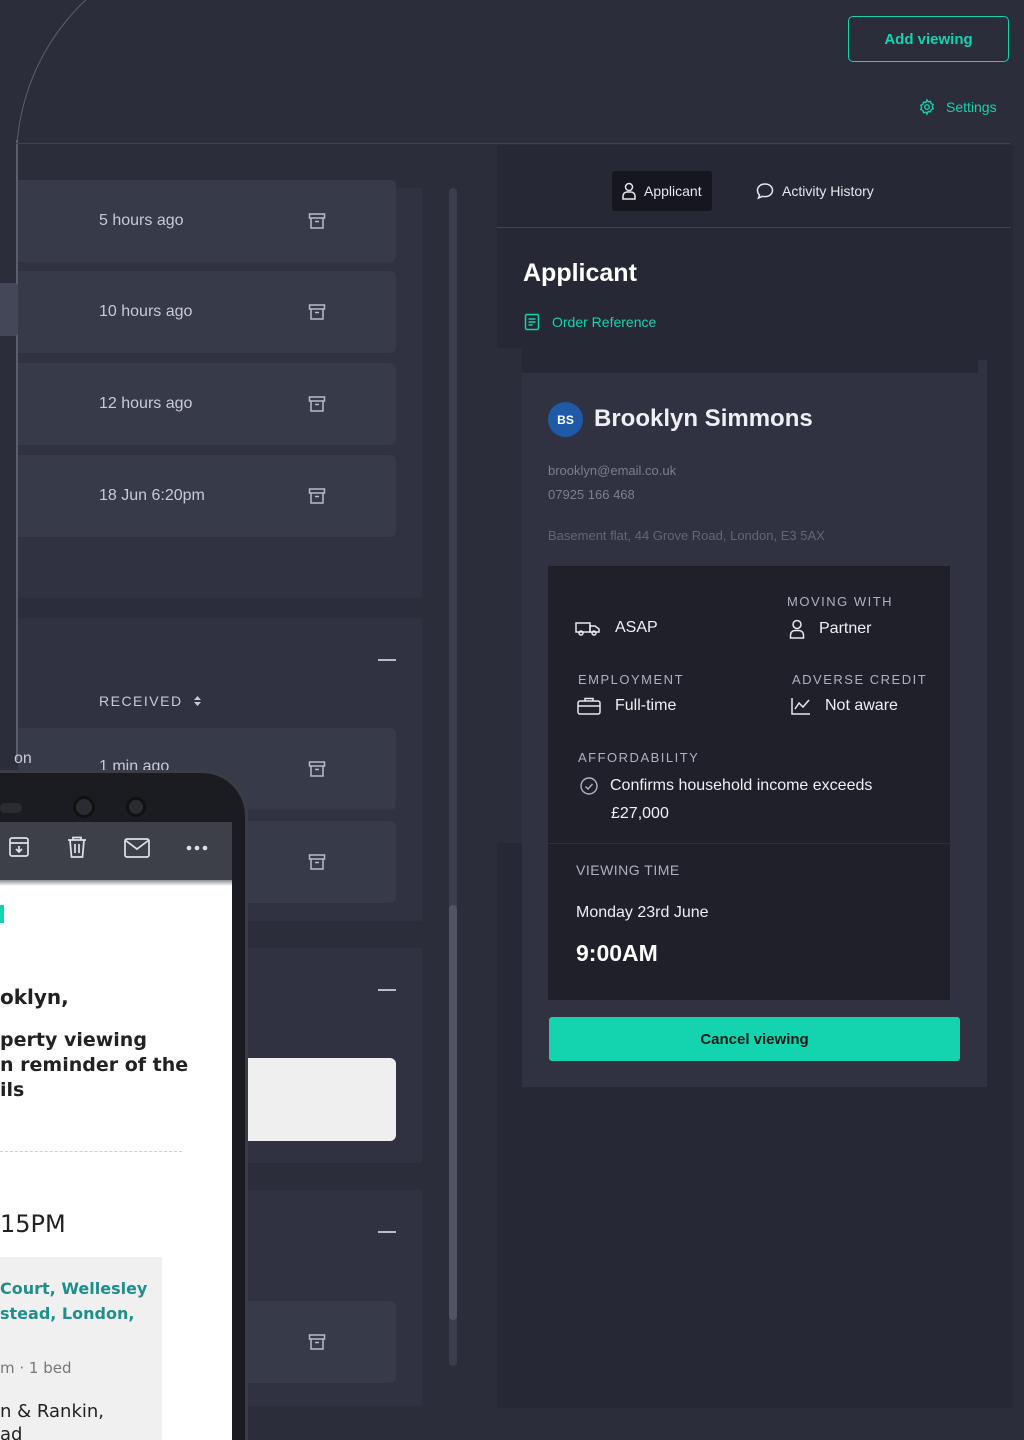 The height and width of the screenshot is (1440, 1024). Describe the element at coordinates (146, 403) in the screenshot. I see `row-timestamp: 12 hours ago` at that location.